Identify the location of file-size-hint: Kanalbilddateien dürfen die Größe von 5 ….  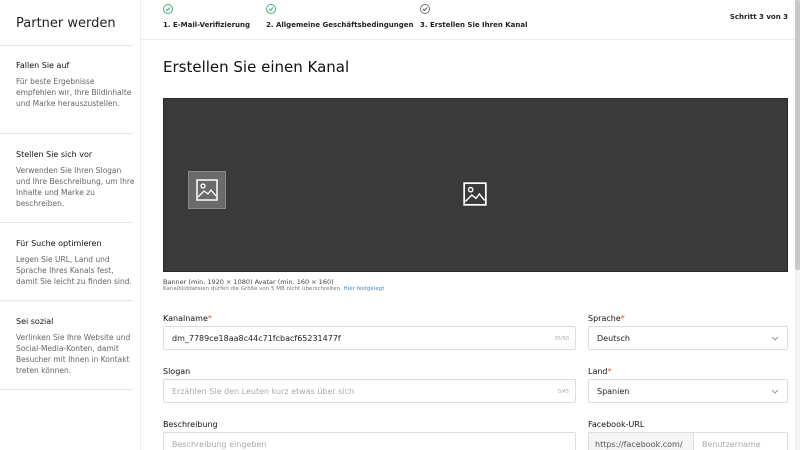
(273, 289).